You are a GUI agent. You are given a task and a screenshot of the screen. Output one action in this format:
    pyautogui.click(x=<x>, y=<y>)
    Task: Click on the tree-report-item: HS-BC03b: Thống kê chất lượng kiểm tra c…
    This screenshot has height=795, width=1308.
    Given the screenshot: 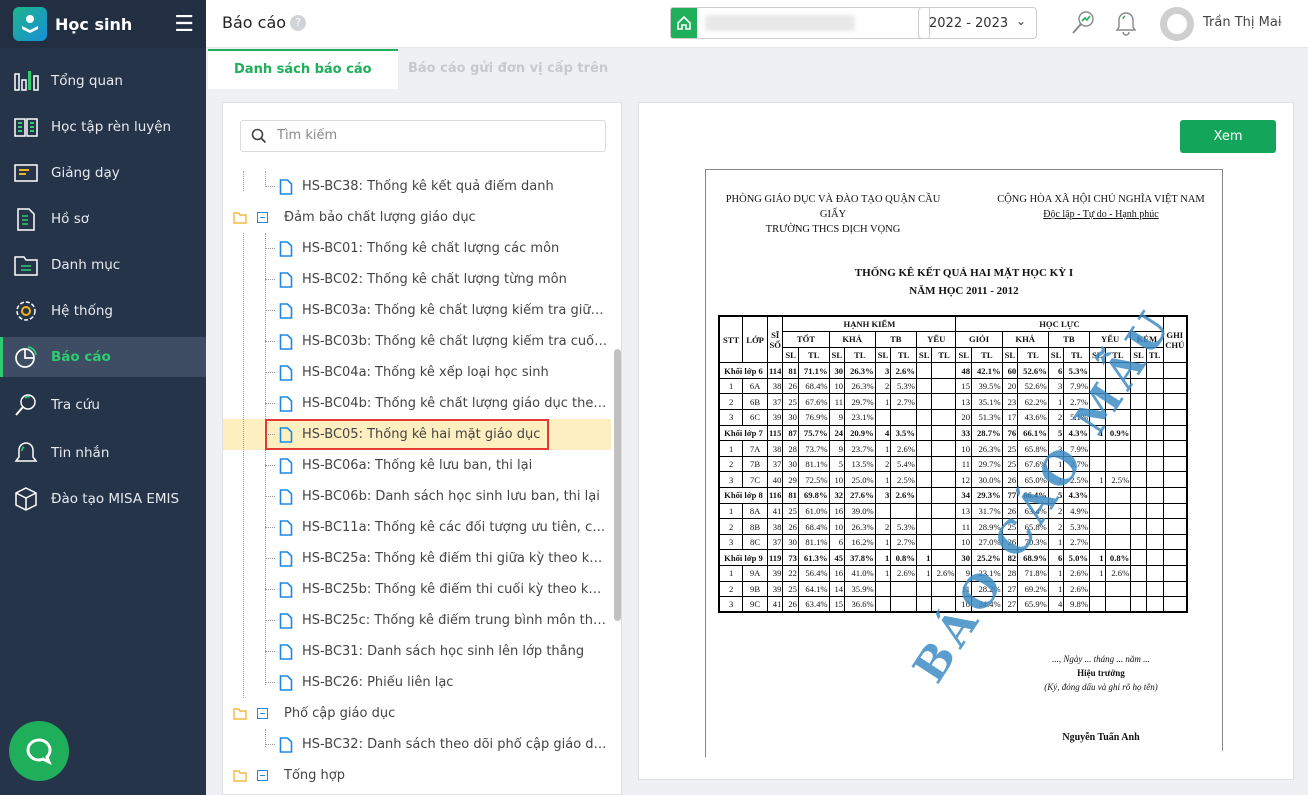 What is the action you would take?
    pyautogui.click(x=417, y=341)
    